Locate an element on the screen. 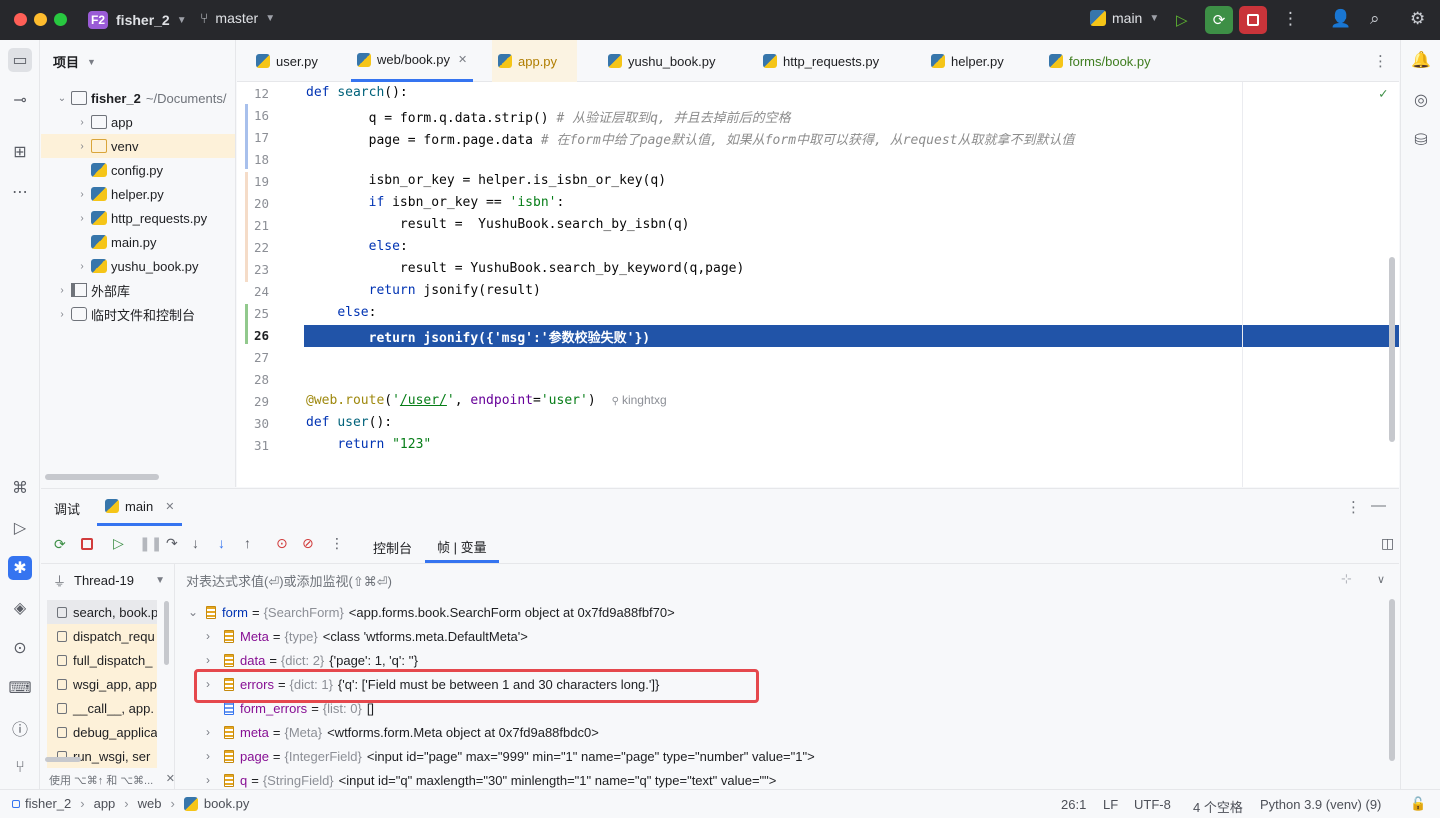 The image size is (1440, 818). python-console-icon: ⌘ is located at coordinates (20, 488).